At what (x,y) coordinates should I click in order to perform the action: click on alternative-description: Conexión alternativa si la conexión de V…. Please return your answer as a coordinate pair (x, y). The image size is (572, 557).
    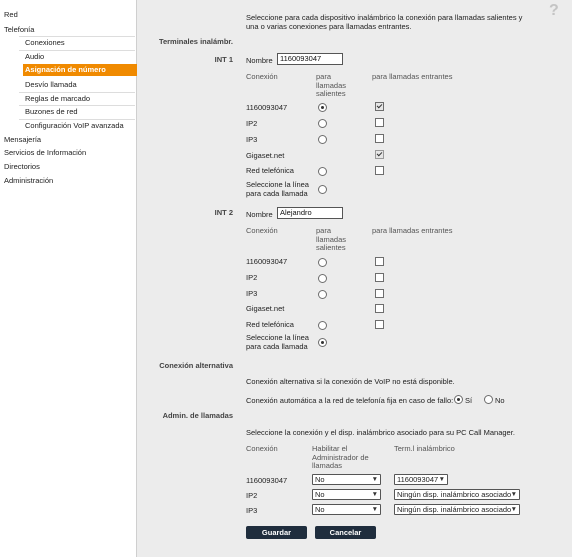
    Looking at the image, I should click on (350, 381).